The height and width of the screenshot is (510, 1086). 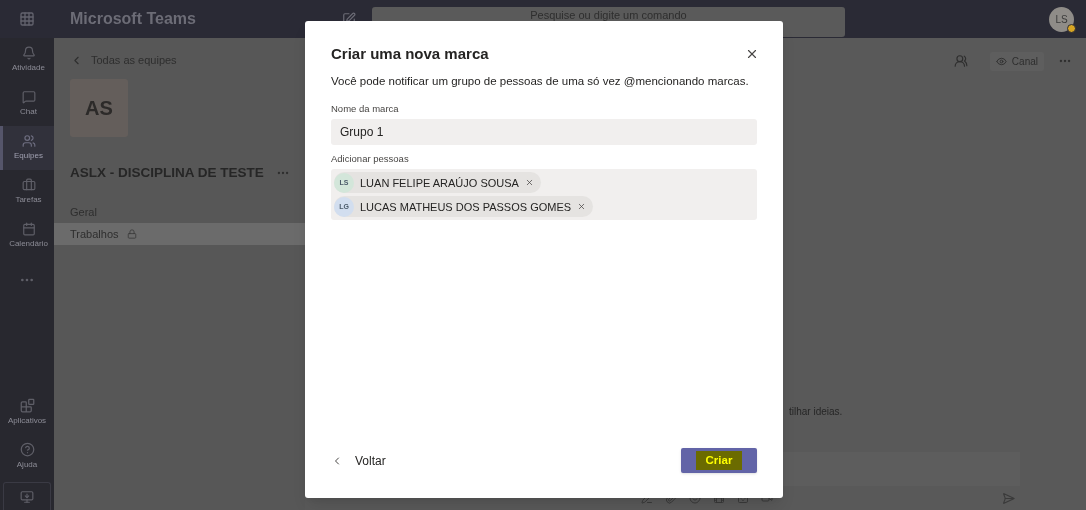 What do you see at coordinates (540, 81) in the screenshot?
I see `dialog-description: Você pode notificar um grupo de pessoas de uma só vez @mencionando marcas.` at bounding box center [540, 81].